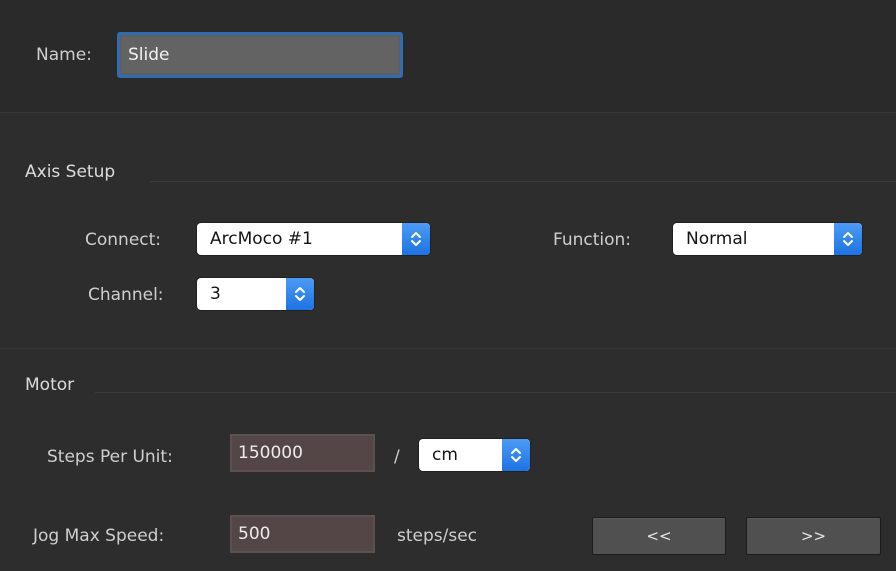  Describe the element at coordinates (70, 172) in the screenshot. I see `axis-setup-title: Axis Setup` at that location.